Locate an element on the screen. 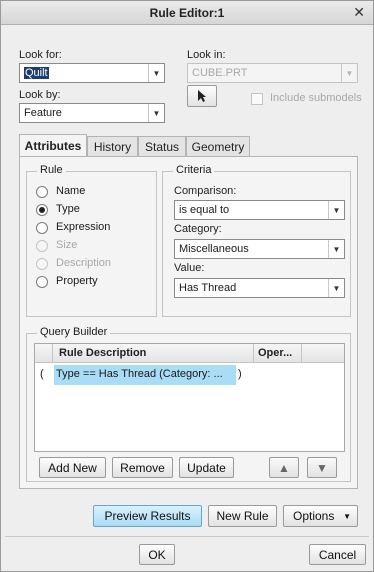 The height and width of the screenshot is (572, 374). include-submodels-label: Include submodels is located at coordinates (316, 98).